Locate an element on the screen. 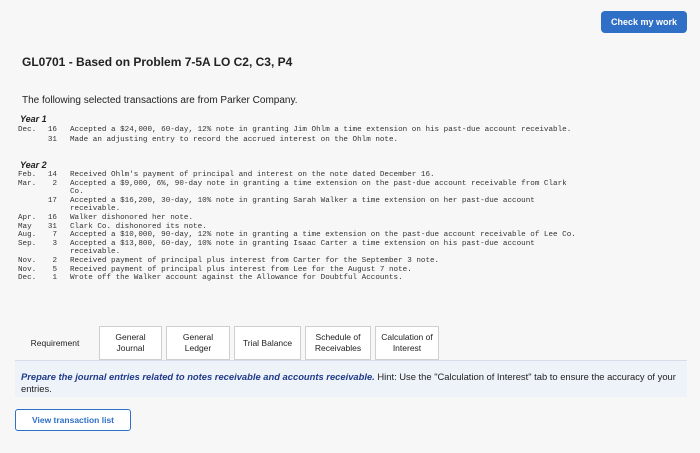 The image size is (700, 453). tab-requirement: Requirement is located at coordinates (55, 343).